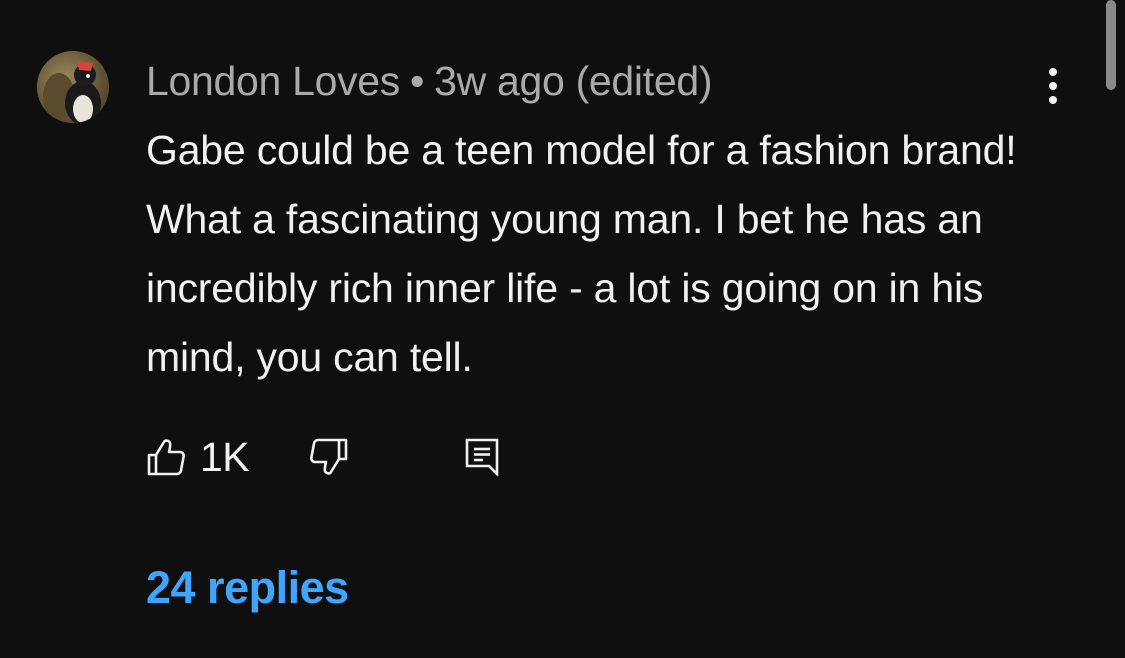 The image size is (1125, 658). I want to click on like-button: 1K, so click(198, 457).